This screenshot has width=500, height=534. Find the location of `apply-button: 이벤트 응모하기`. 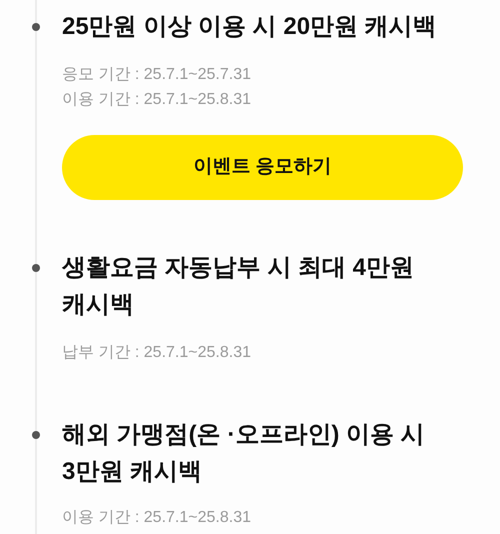

apply-button: 이벤트 응모하기 is located at coordinates (262, 167).